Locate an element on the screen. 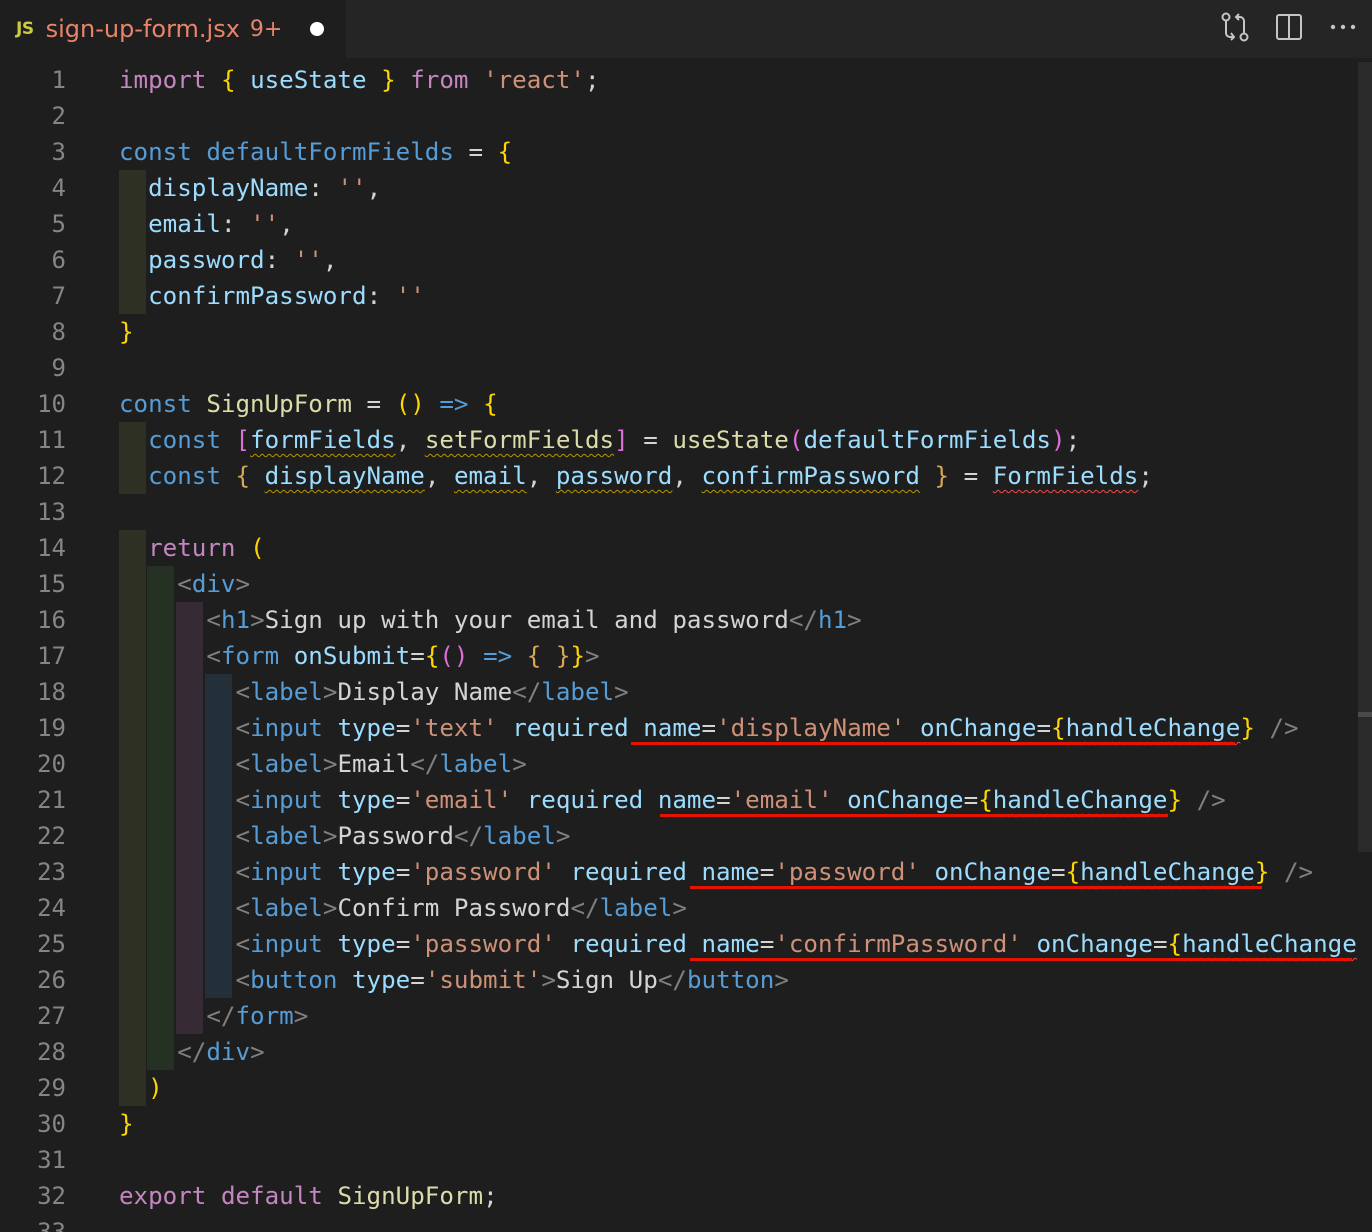 Image resolution: width=1372 pixels, height=1232 pixels. code-text: const SignUpForm = () => { is located at coordinates (308, 404).